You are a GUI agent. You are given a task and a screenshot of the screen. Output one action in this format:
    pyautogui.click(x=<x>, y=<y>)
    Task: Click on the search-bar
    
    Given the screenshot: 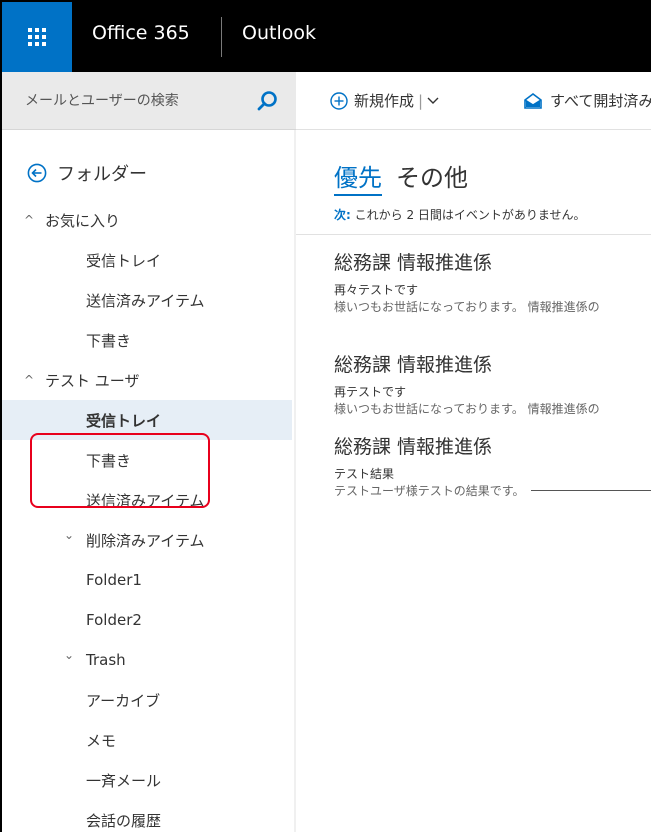 What is the action you would take?
    pyautogui.click(x=149, y=101)
    